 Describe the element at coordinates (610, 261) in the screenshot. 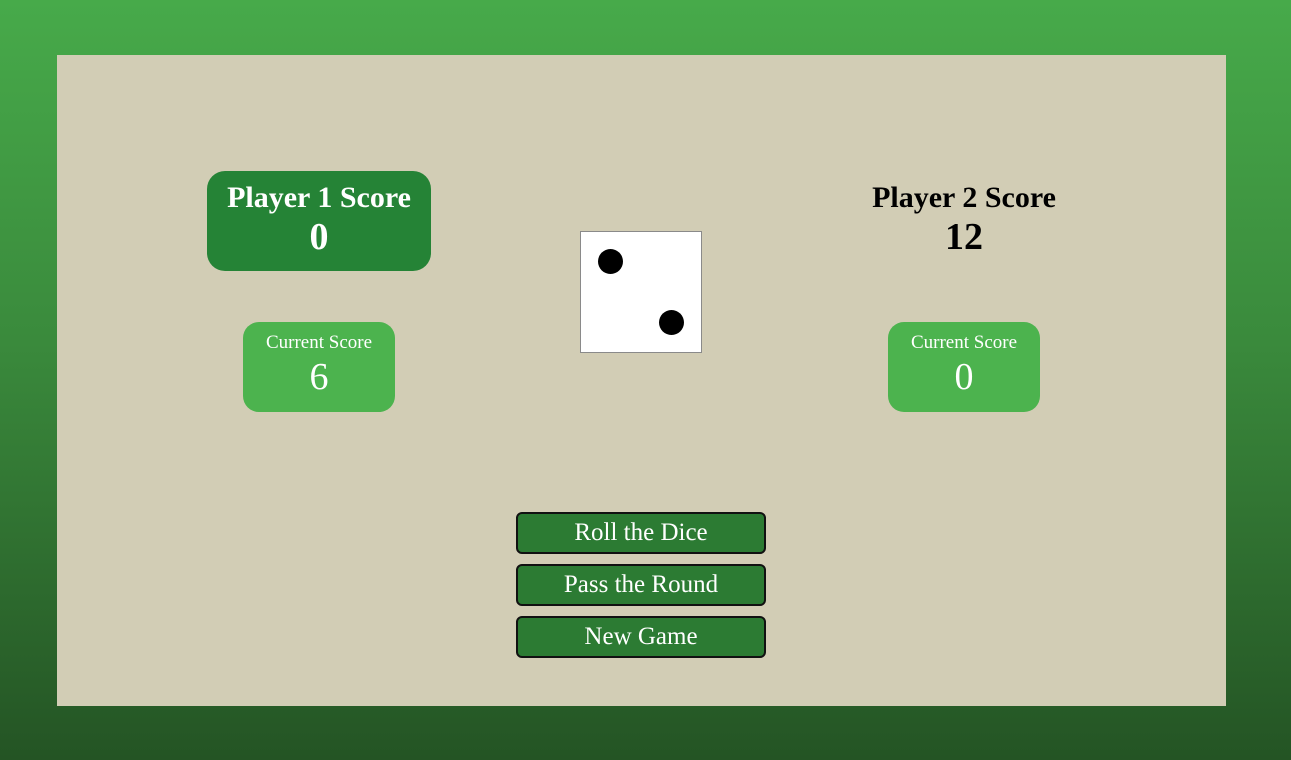

I see `dice-pip-top-left` at that location.